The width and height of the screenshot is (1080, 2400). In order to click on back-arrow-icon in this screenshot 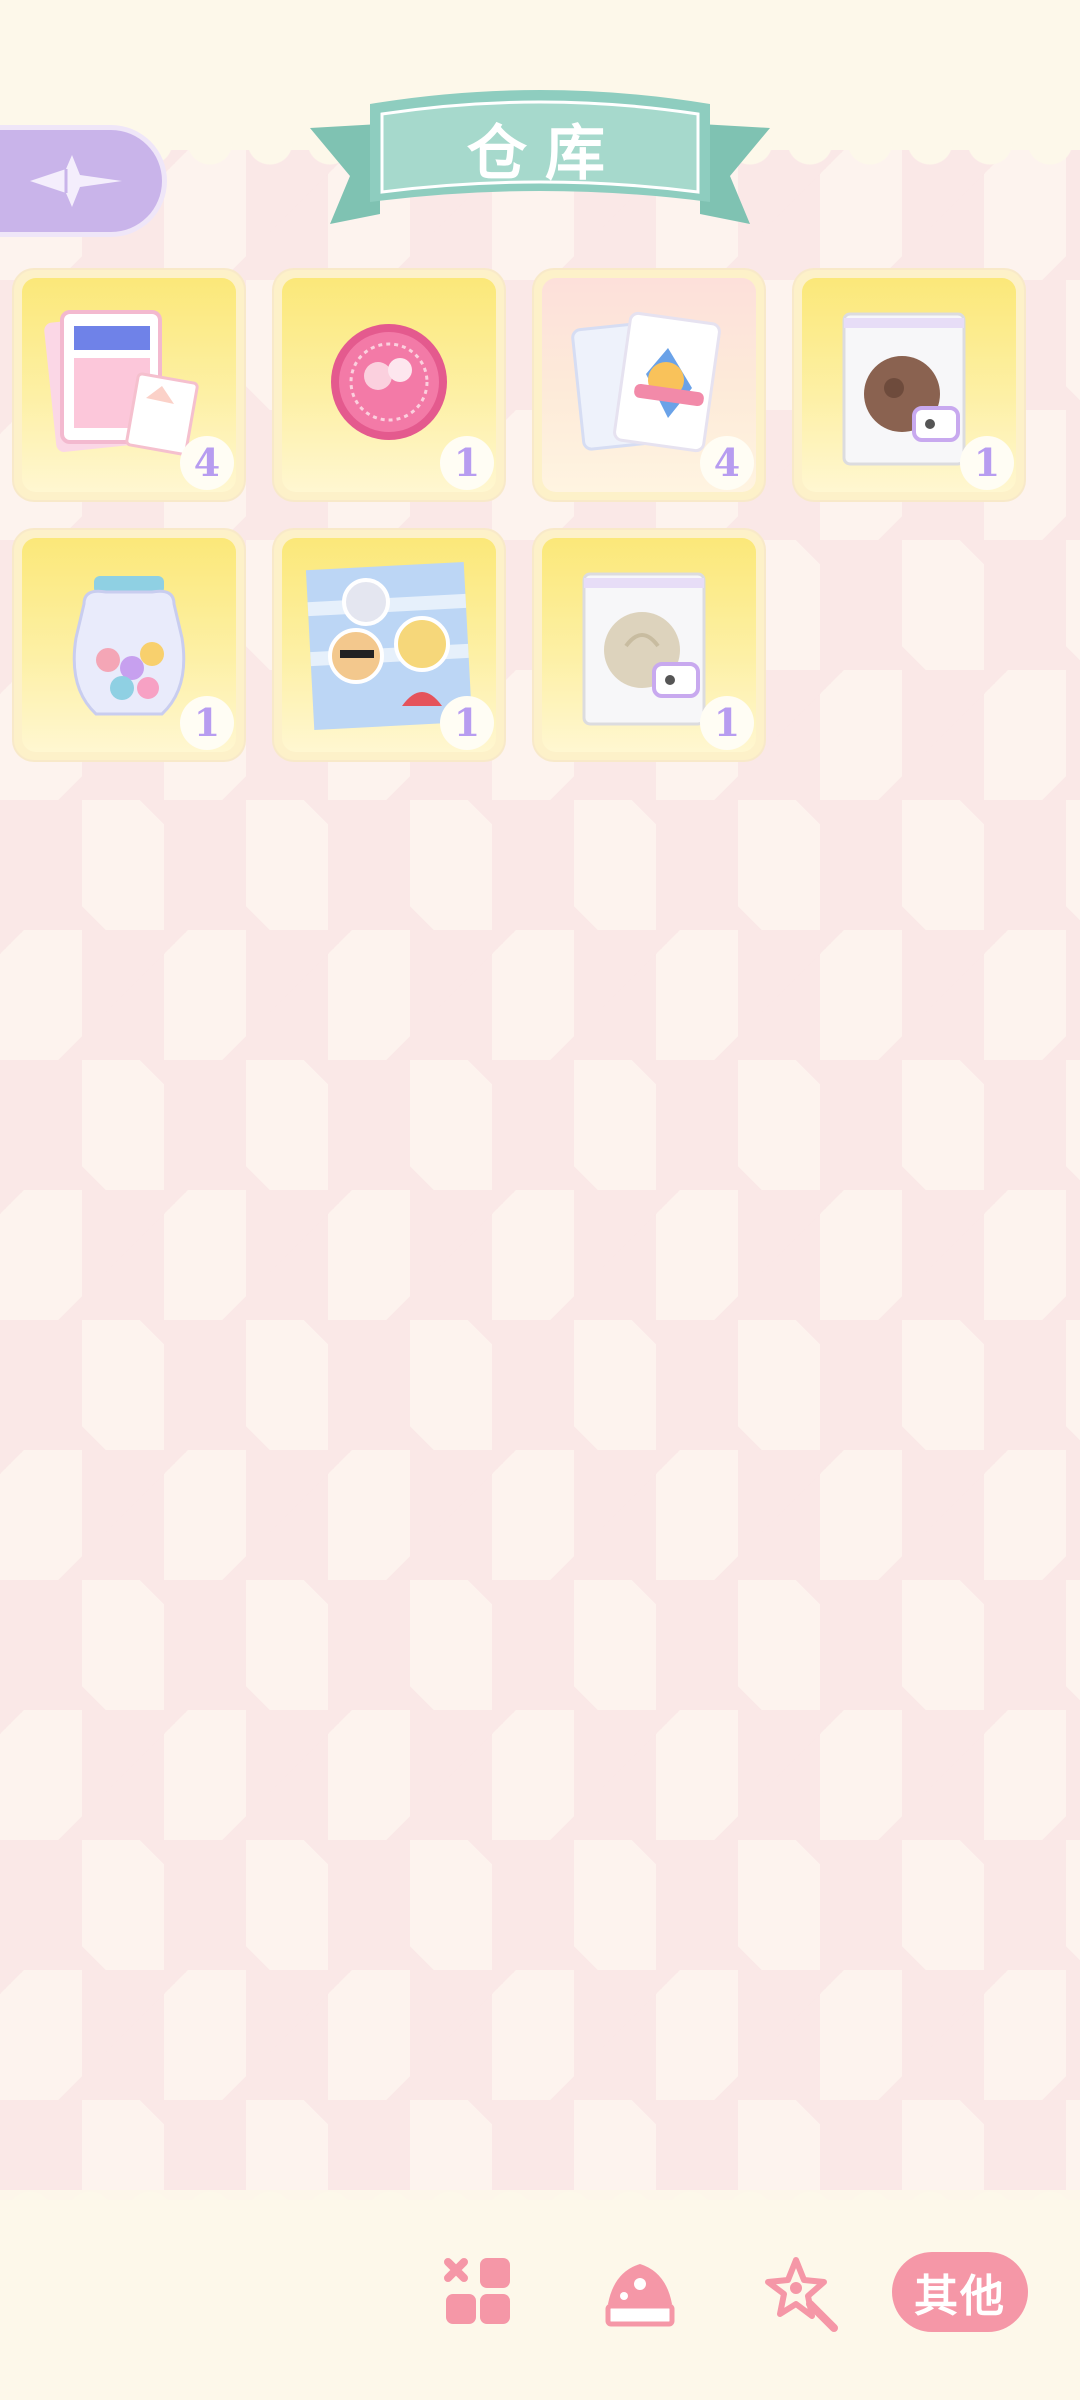, I will do `click(76, 181)`.